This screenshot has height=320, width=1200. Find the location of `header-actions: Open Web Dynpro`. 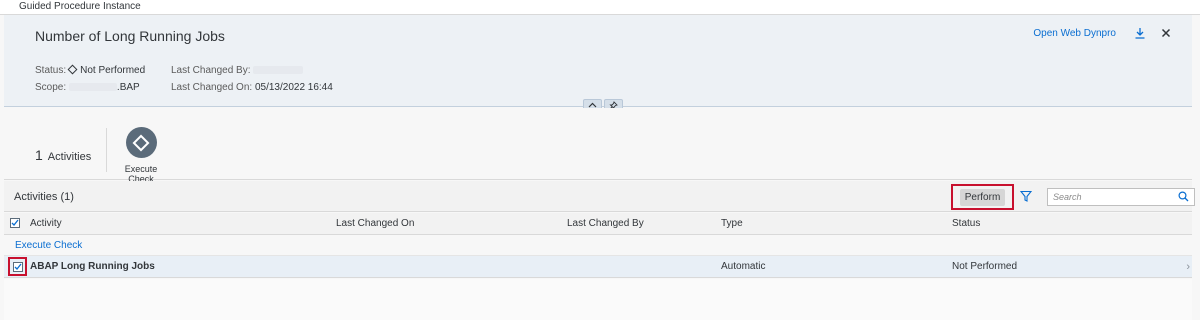

header-actions: Open Web Dynpro is located at coordinates (1103, 33).